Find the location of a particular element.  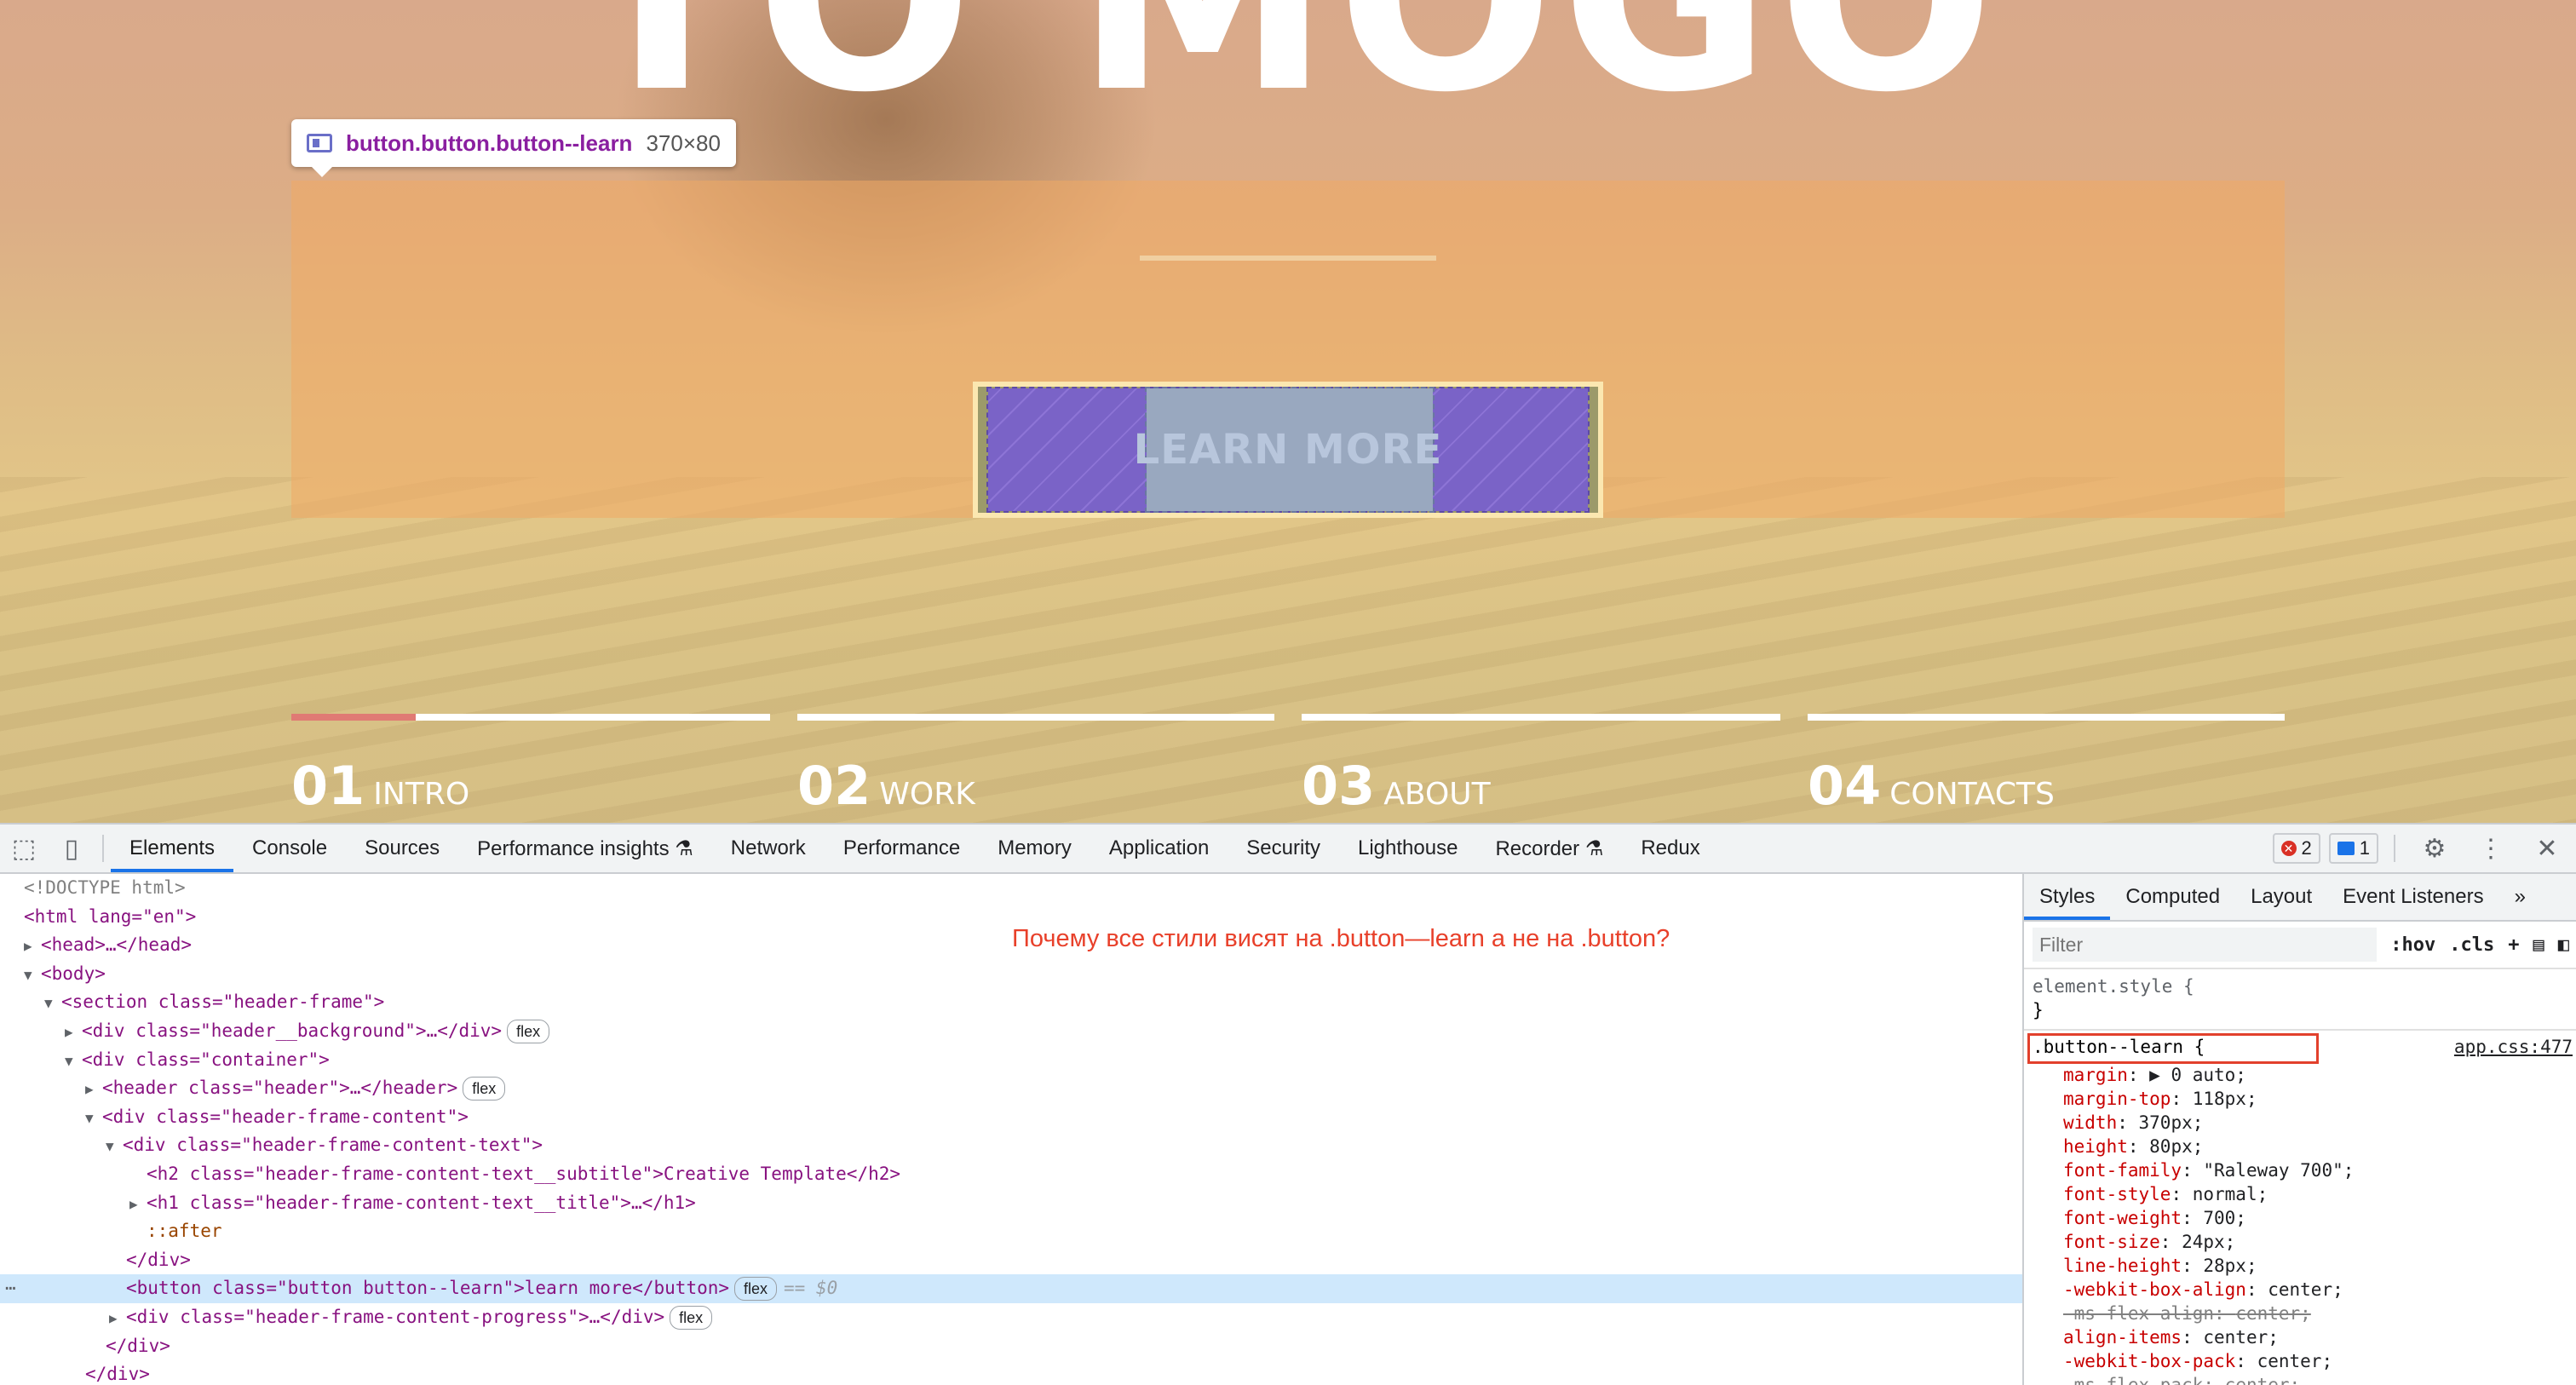

messages-count: 1 is located at coordinates (2365, 848).